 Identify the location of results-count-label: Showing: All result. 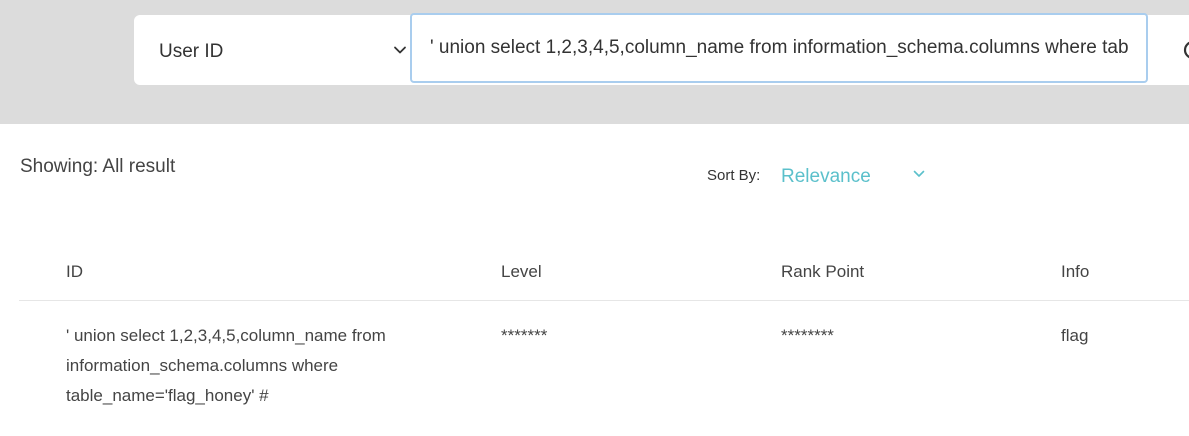
(98, 166).